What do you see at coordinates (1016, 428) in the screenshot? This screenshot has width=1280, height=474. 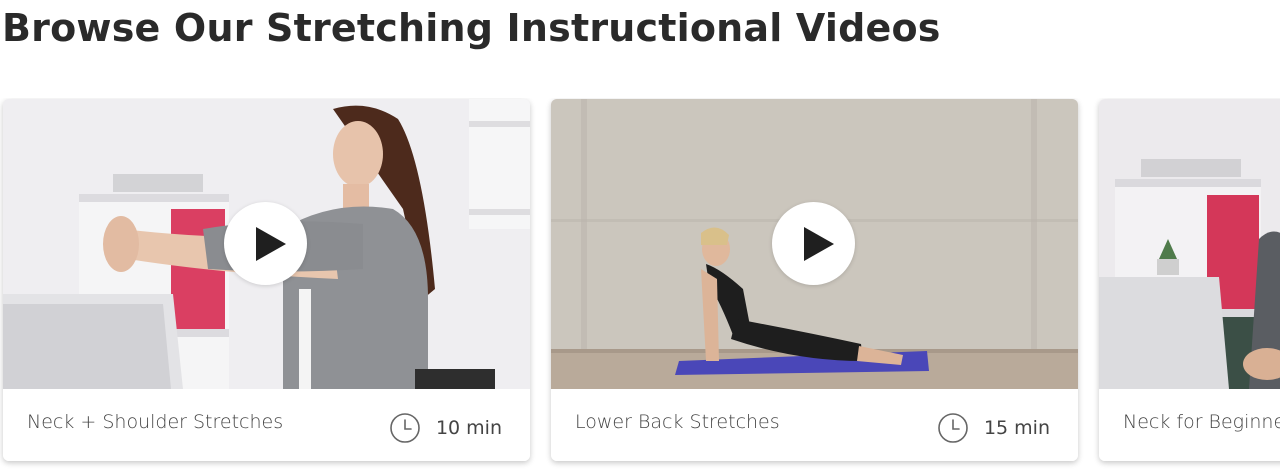 I see `duration-text: 15 min` at bounding box center [1016, 428].